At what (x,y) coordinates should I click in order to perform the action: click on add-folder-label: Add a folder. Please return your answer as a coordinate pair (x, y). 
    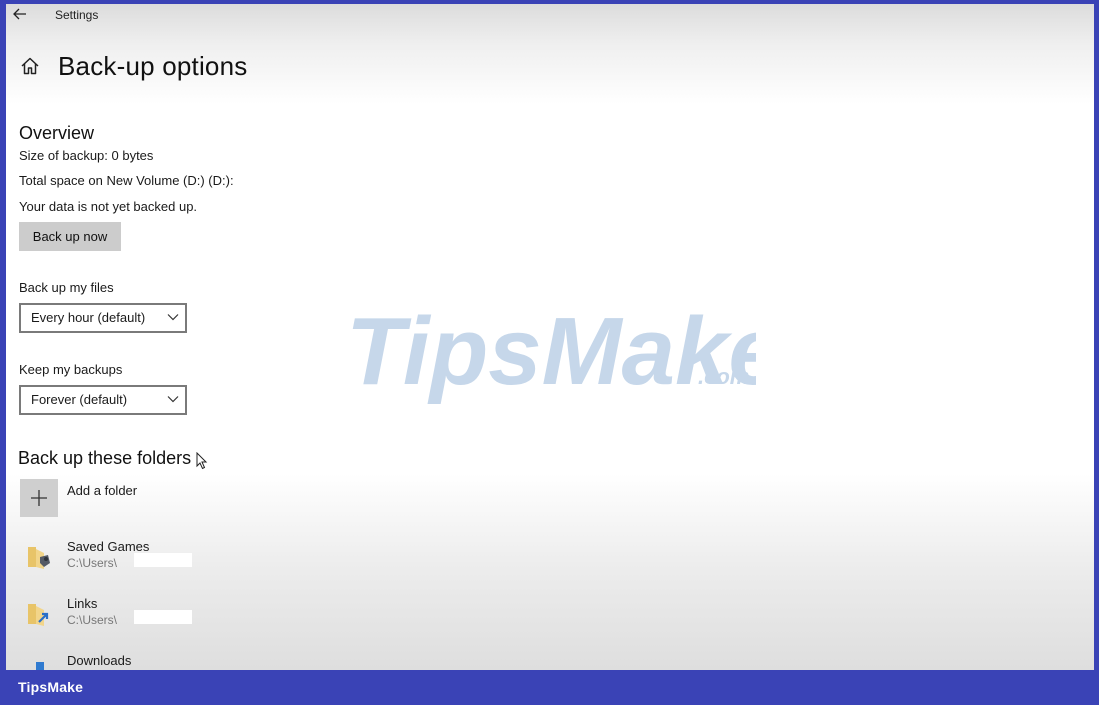
    Looking at the image, I should click on (102, 490).